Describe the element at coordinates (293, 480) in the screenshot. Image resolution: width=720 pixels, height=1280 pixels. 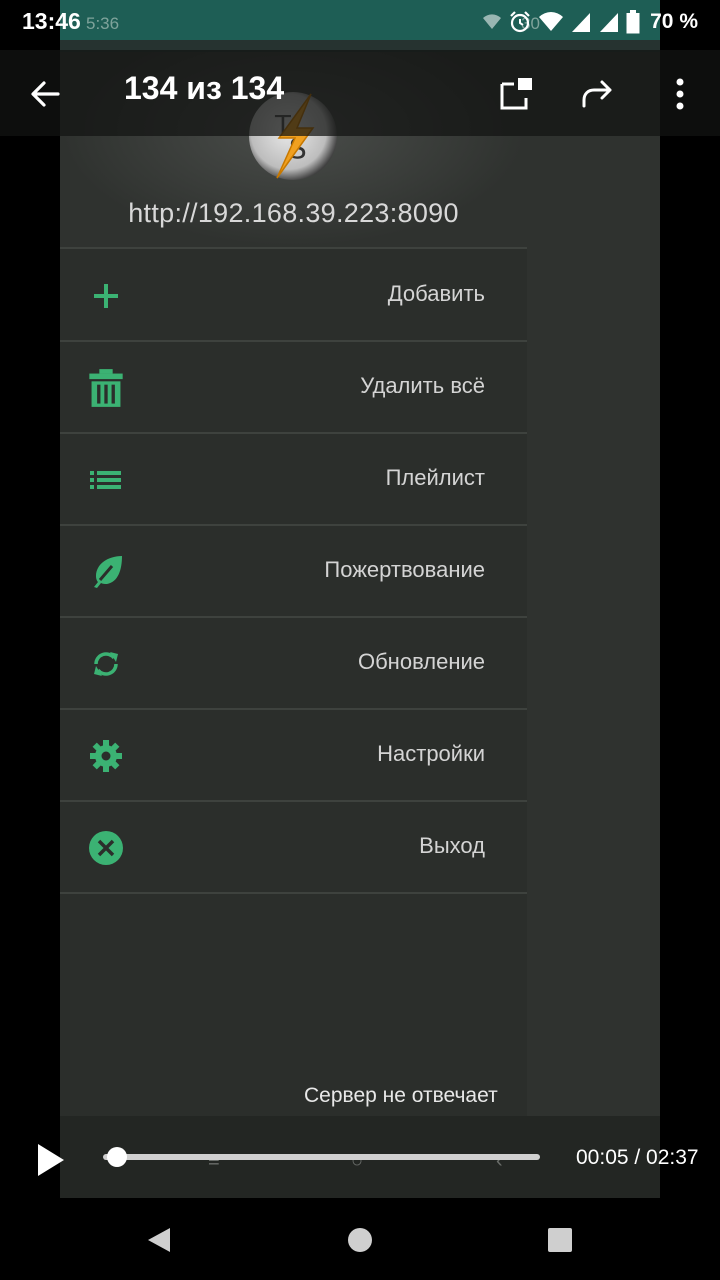
I see `menu-item-playlist: Плейлист` at that location.